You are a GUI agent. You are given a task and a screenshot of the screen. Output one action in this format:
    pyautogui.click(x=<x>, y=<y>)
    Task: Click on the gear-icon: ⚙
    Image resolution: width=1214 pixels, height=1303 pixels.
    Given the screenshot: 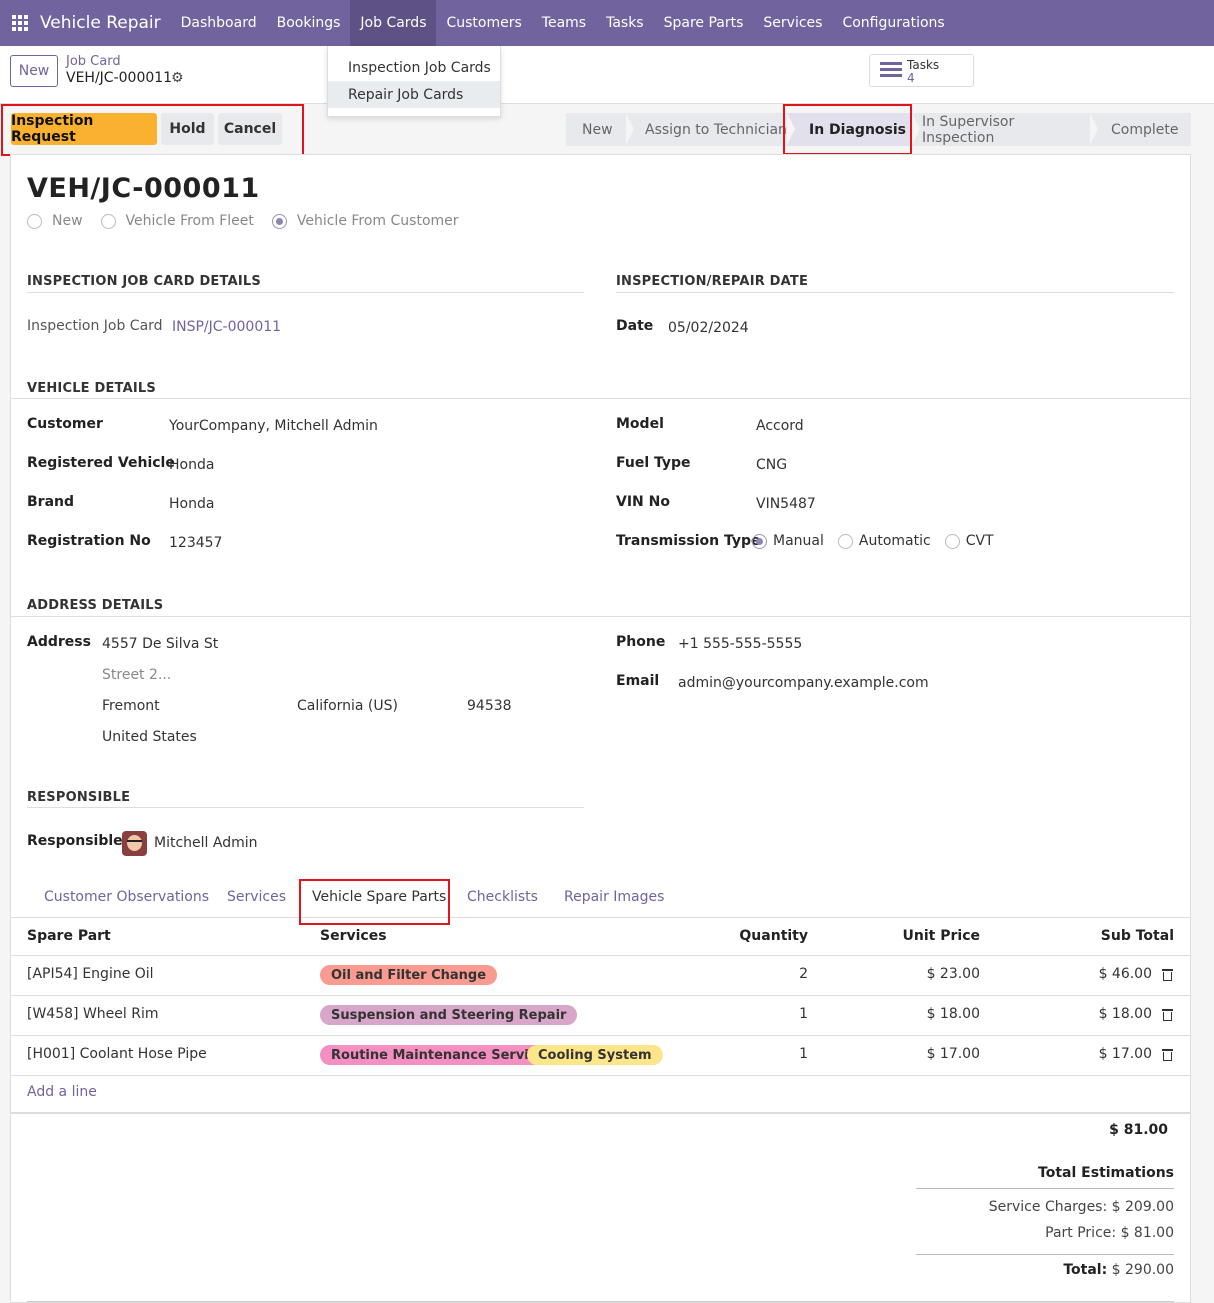 What is the action you would take?
    pyautogui.click(x=177, y=78)
    